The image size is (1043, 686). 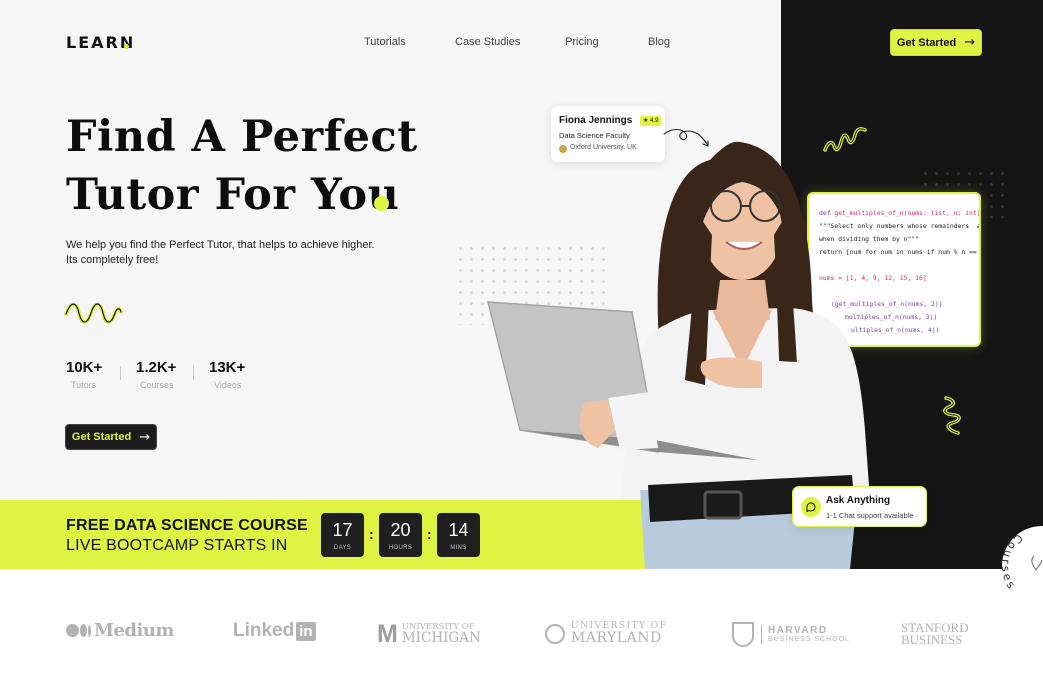 I want to click on partner-linkedin: Linked in, so click(x=274, y=631).